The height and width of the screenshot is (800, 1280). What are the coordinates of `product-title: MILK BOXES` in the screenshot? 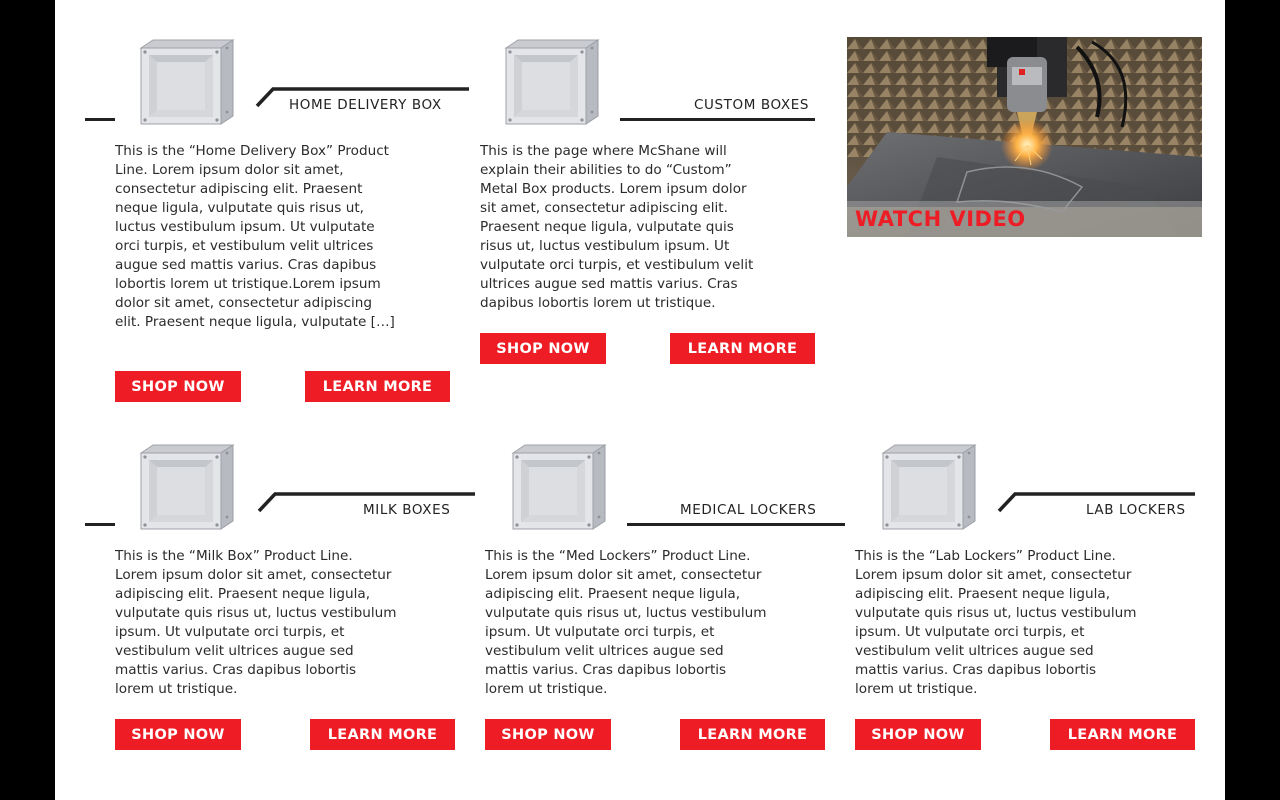 It's located at (407, 510).